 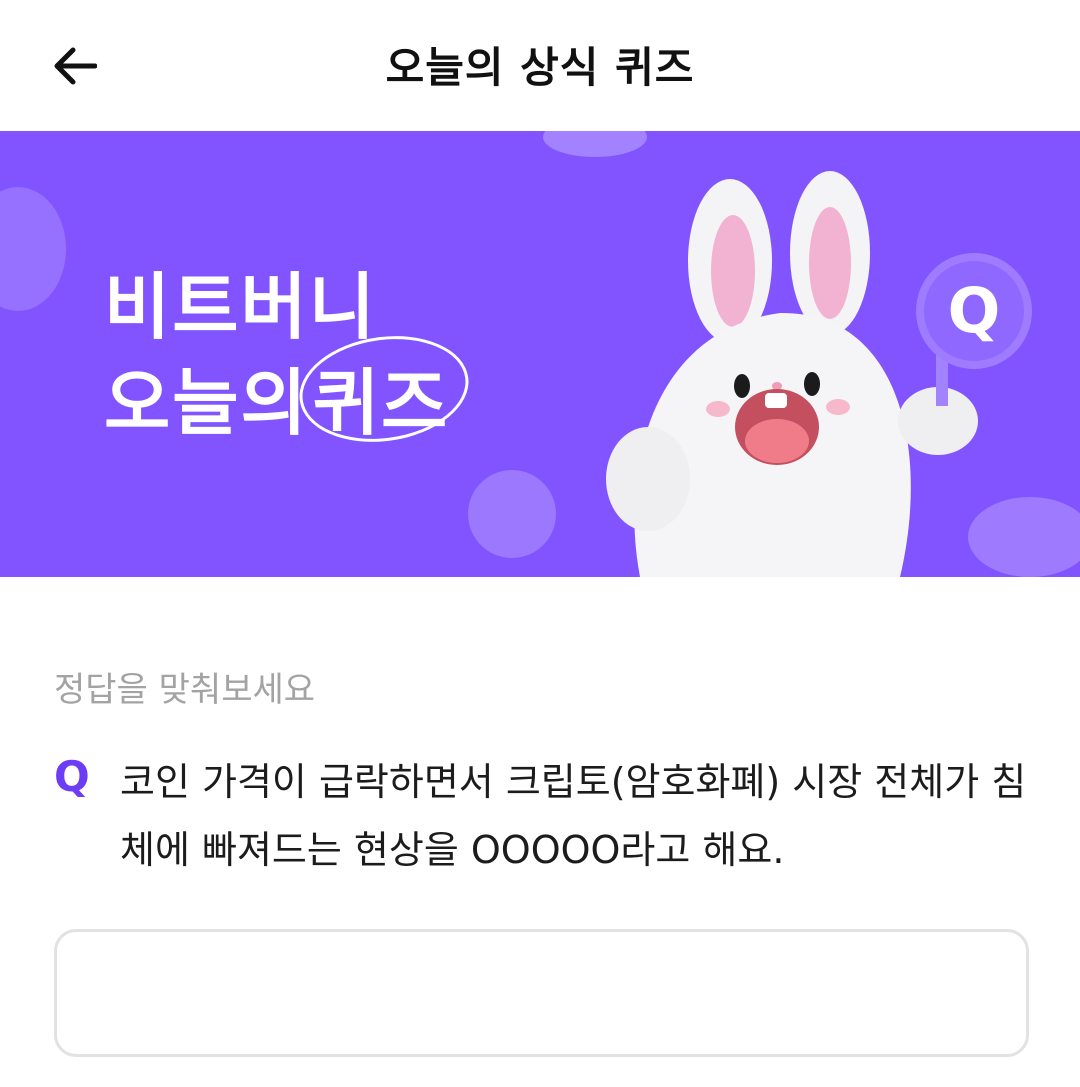 What do you see at coordinates (206, 403) in the screenshot?
I see `banner-heading-prefix: 오늘의` at bounding box center [206, 403].